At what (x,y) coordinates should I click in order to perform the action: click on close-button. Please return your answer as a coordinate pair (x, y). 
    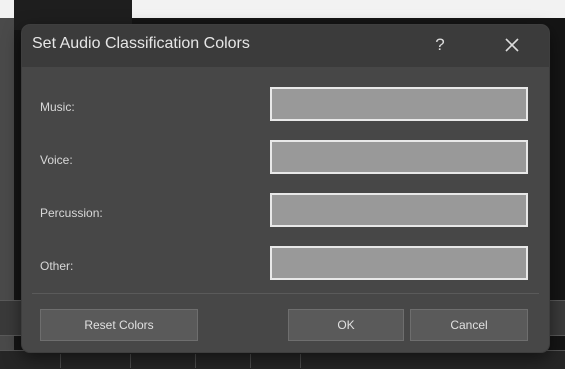
    Looking at the image, I should click on (512, 45).